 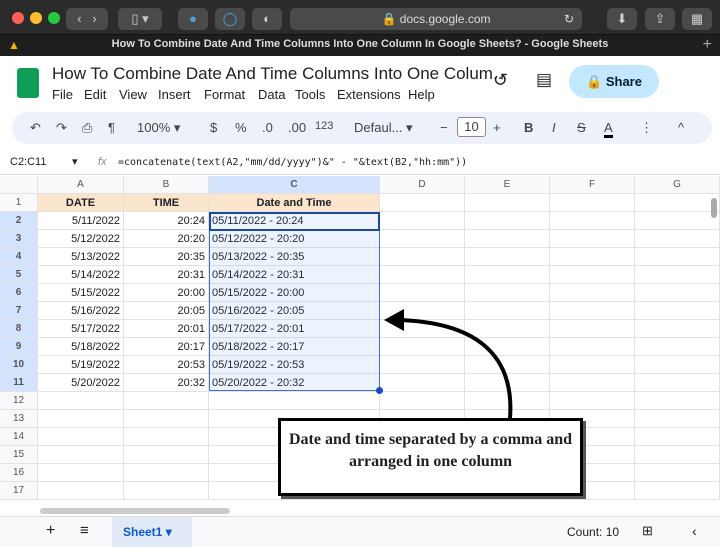 What do you see at coordinates (360, 531) in the screenshot?
I see `sheet-tab-bar: + ≡ Sheet1 ▾ Count: 10 ⊞ ‹` at bounding box center [360, 531].